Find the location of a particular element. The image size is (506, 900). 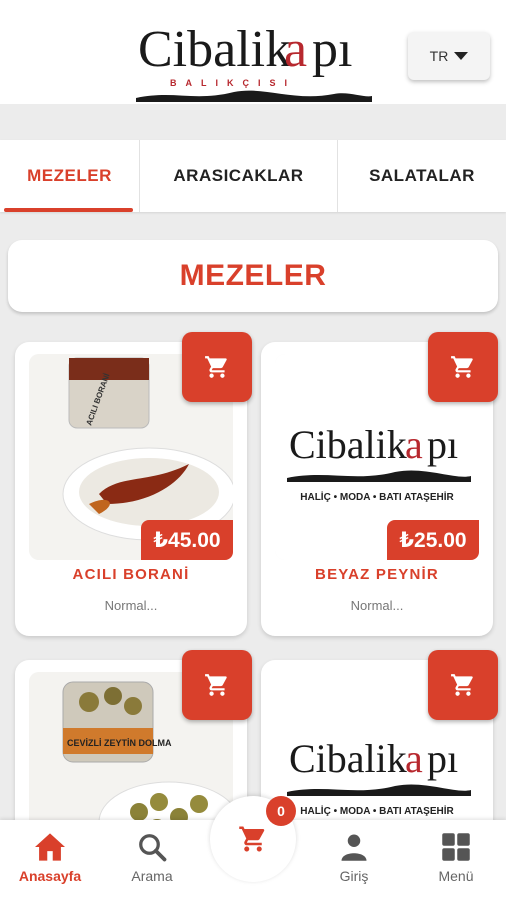

app-header: Cibalik a pı BALIKÇISI TR is located at coordinates (253, 52).